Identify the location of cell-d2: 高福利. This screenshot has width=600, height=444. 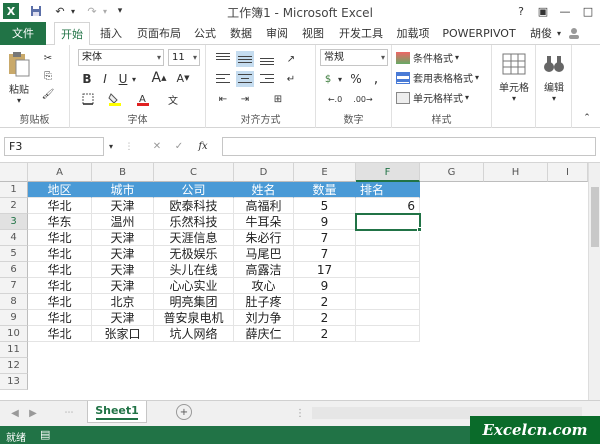
(264, 206).